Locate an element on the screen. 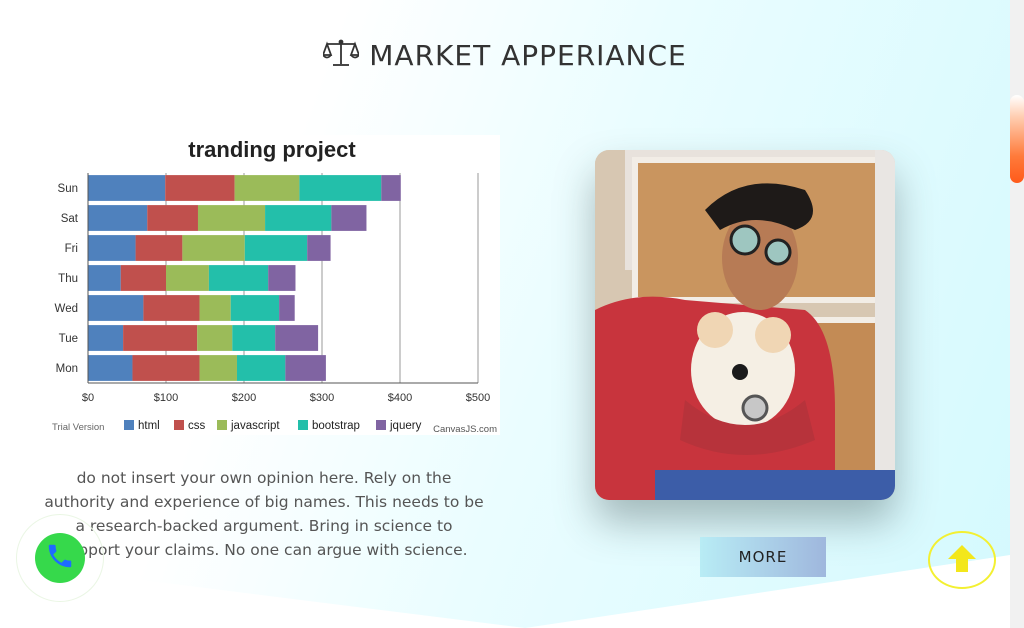  arrow-up-icon is located at coordinates (962, 560).